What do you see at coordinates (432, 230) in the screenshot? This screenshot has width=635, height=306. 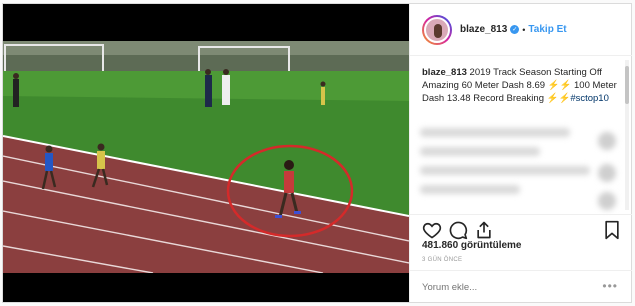 I see `heart-icon` at bounding box center [432, 230].